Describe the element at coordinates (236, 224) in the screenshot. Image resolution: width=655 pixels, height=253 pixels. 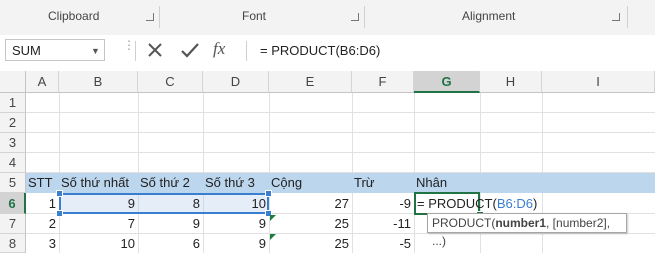
I see `cell-d7: 9` at that location.